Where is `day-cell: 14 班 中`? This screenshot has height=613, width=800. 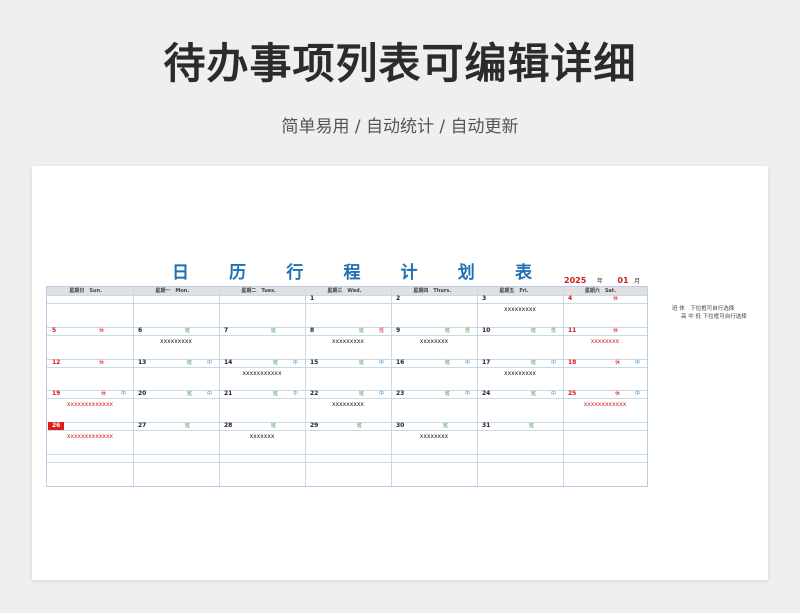
day-cell: 14 班 中 is located at coordinates (262, 363).